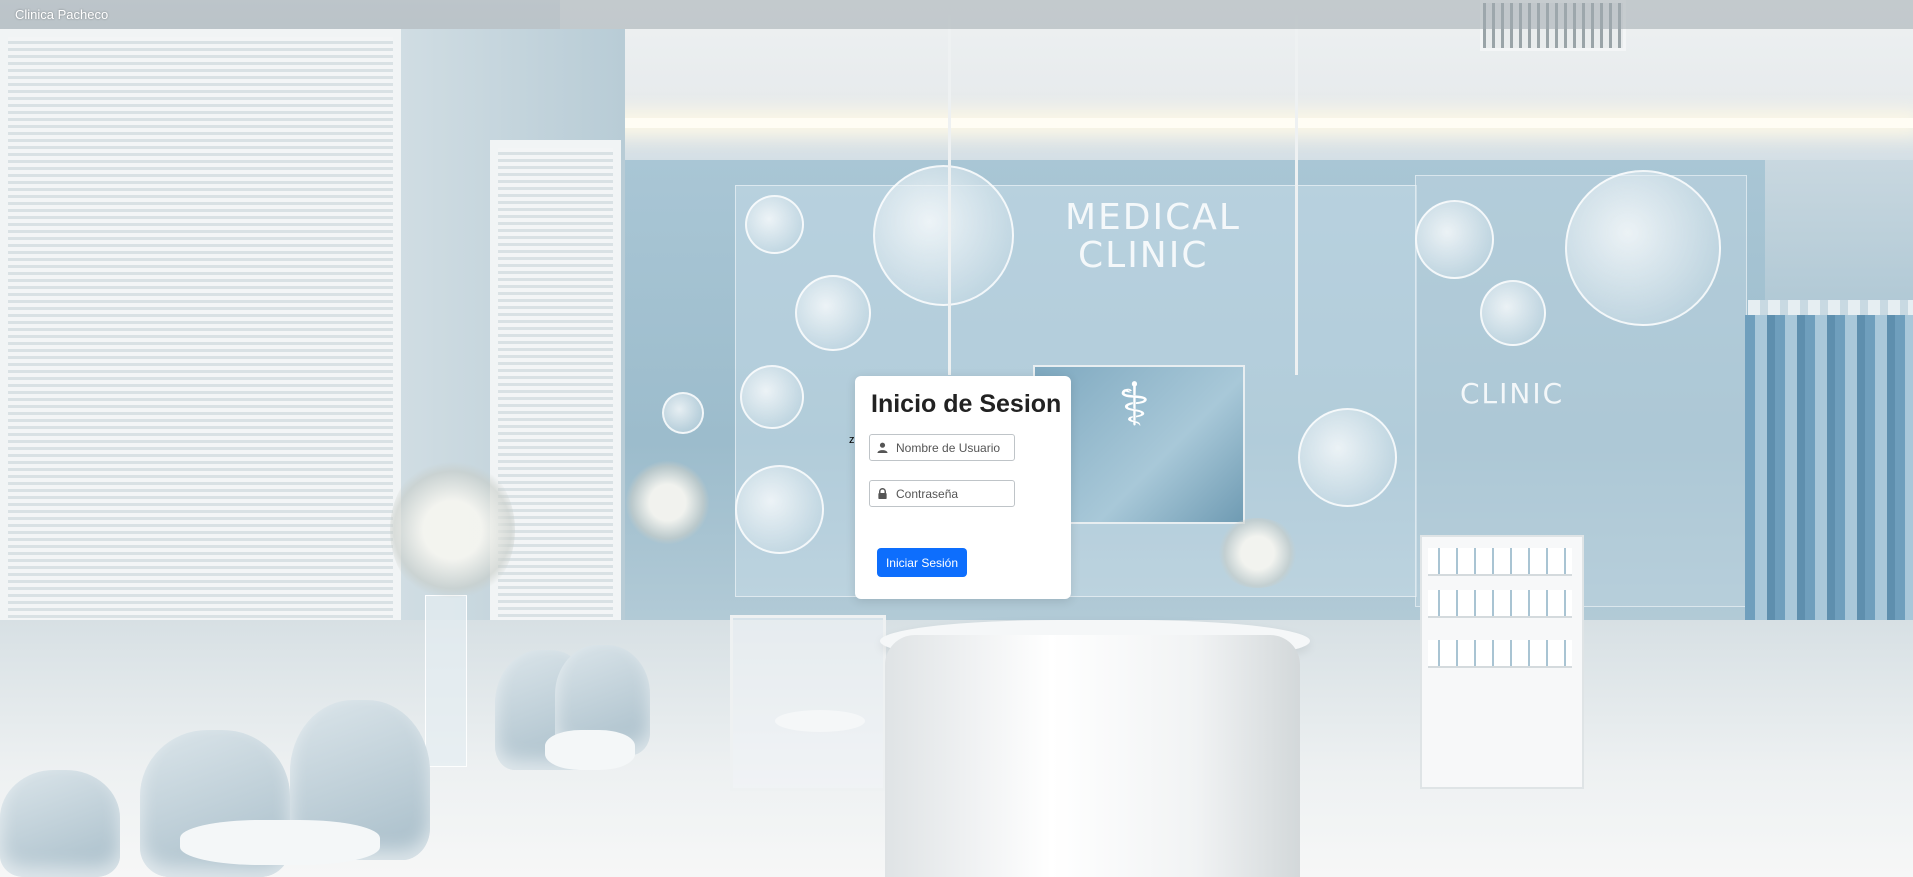 This screenshot has height=877, width=1913. Describe the element at coordinates (956, 14) in the screenshot. I see `top-bar: Clinica Pacheco` at that location.